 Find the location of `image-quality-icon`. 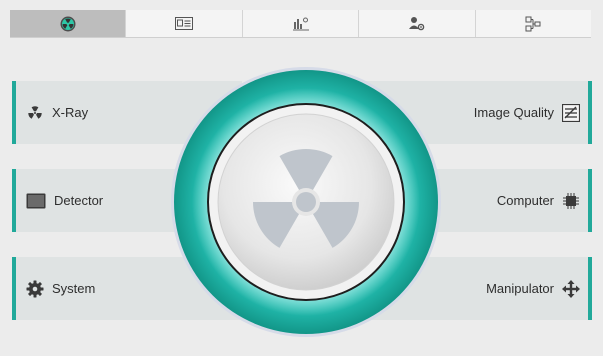

image-quality-icon is located at coordinates (571, 112).